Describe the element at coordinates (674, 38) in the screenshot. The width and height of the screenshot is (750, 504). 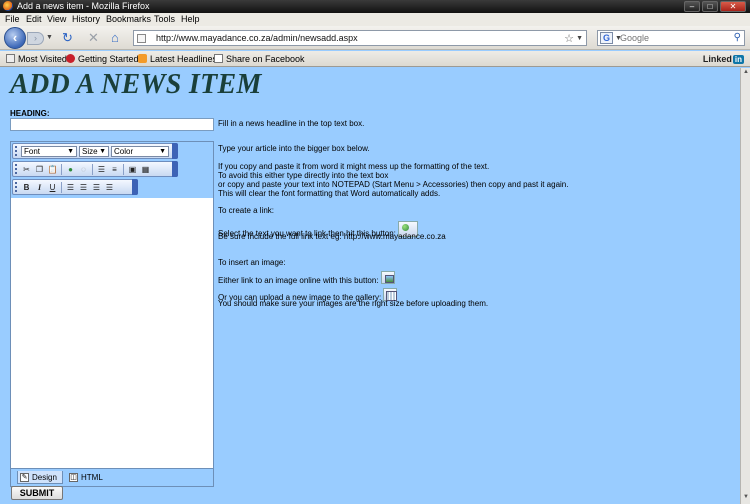
I see `search-input` at that location.